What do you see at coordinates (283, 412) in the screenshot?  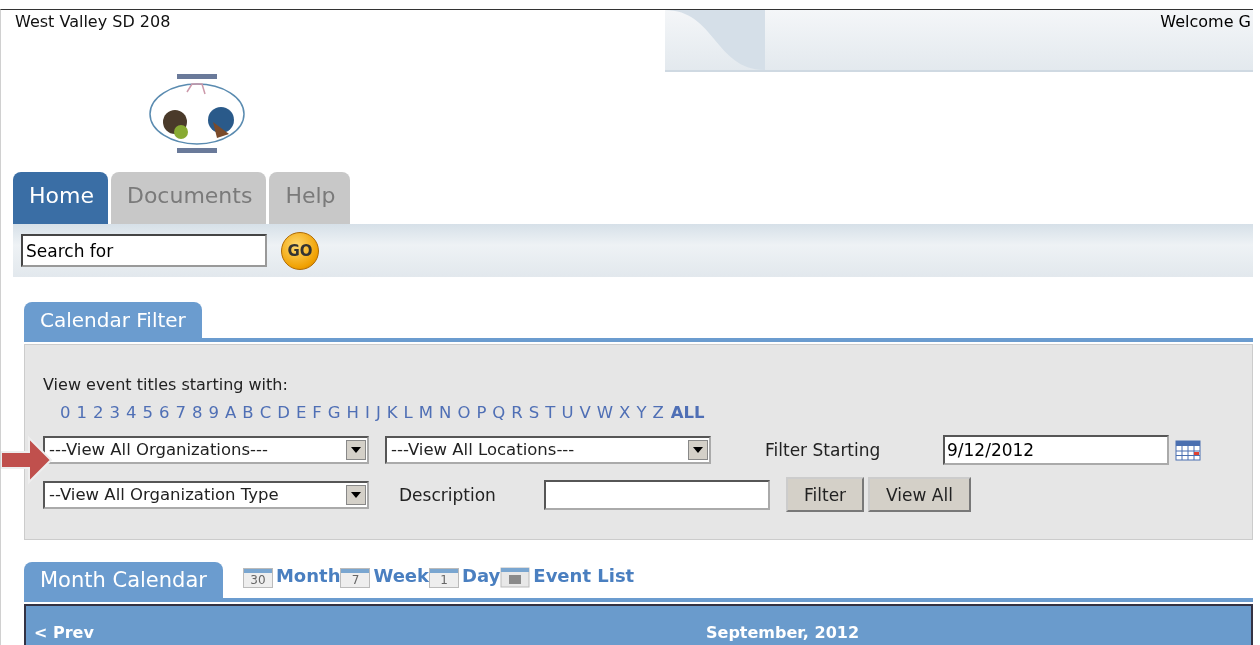 I see `letter-link: D` at bounding box center [283, 412].